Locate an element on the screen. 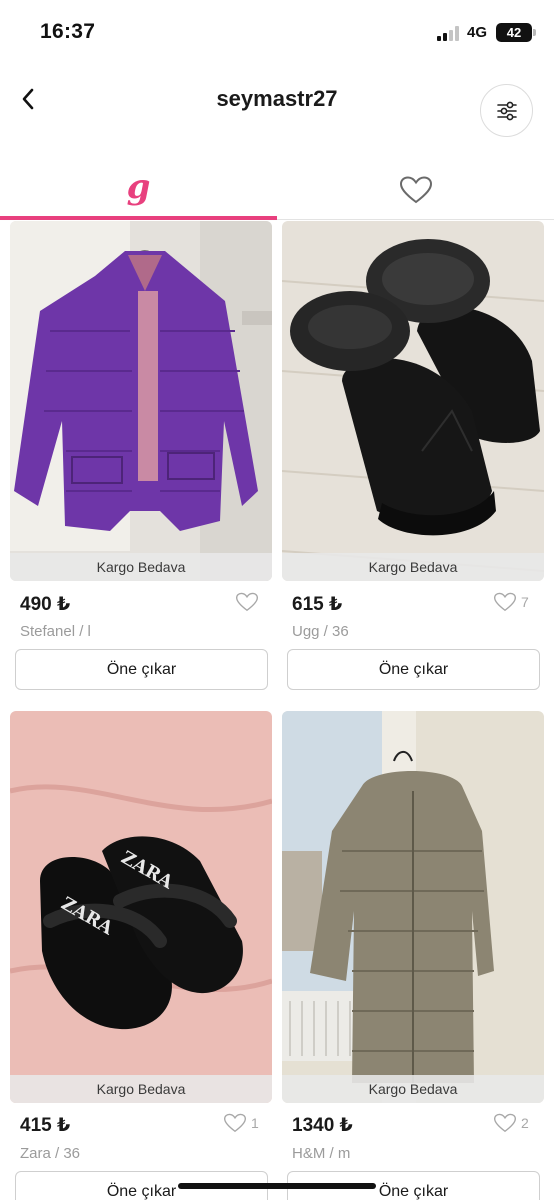 The image size is (554, 1200). network-type: 4G is located at coordinates (477, 32).